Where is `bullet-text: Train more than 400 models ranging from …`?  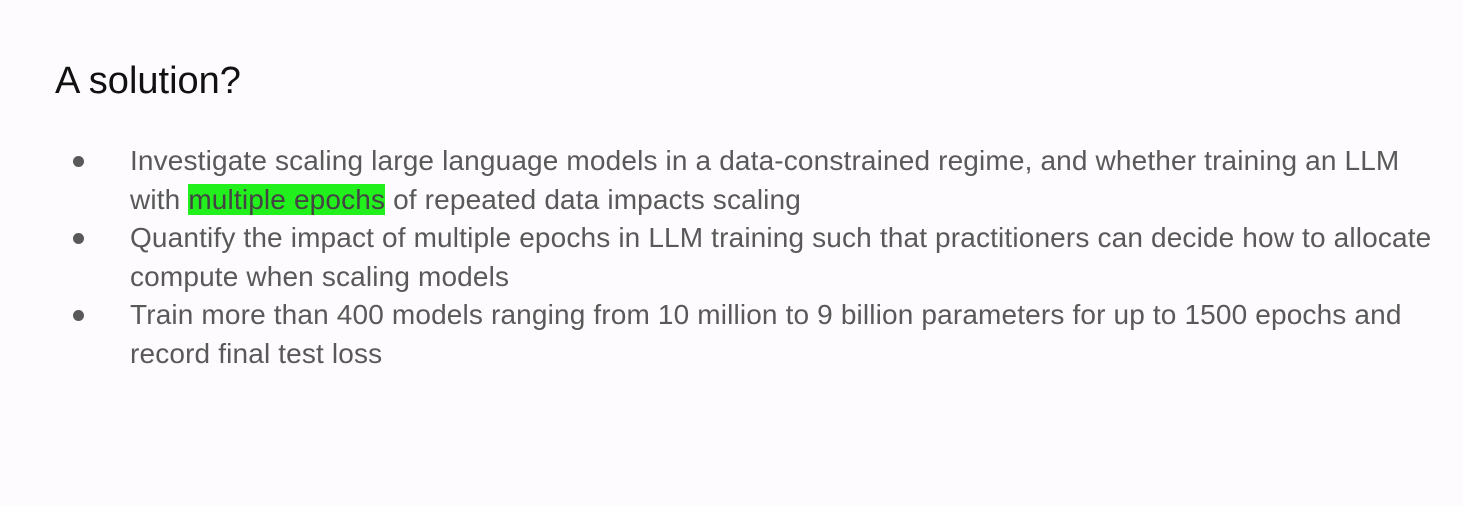
bullet-text: Train more than 400 models ranging from … is located at coordinates (766, 334).